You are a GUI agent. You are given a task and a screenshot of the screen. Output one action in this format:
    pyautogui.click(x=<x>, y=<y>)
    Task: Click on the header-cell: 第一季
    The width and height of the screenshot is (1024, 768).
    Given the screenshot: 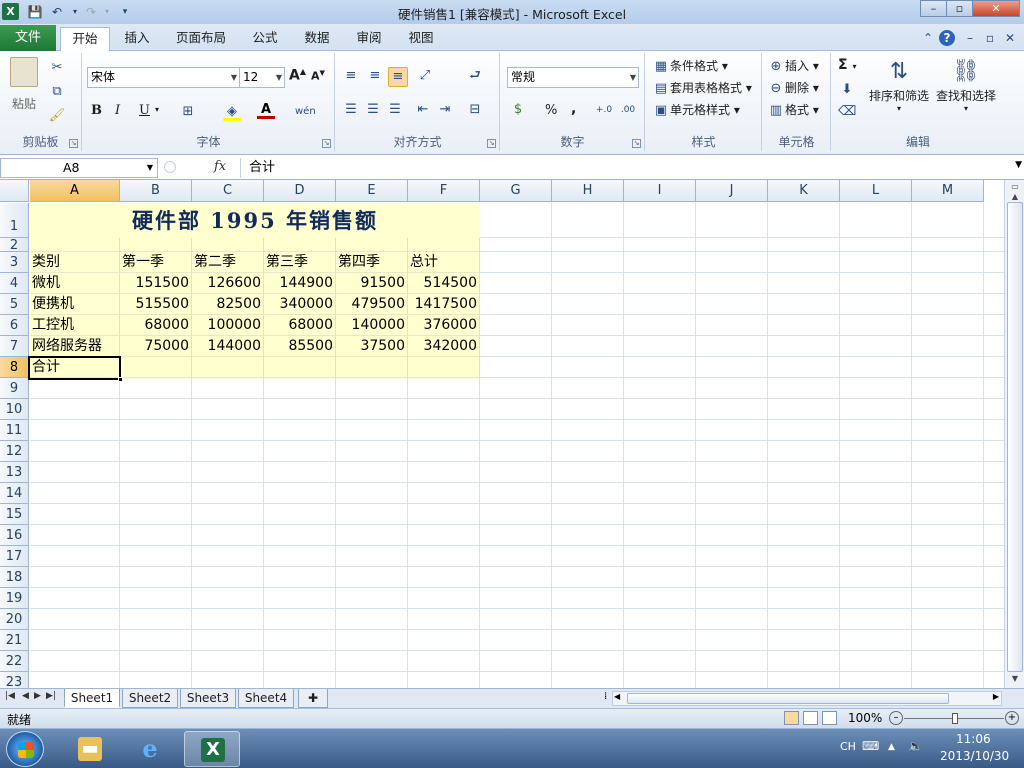 What is the action you would take?
    pyautogui.click(x=156, y=262)
    